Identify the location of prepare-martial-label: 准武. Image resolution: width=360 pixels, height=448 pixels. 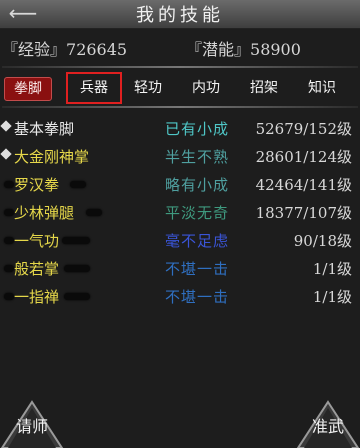
(327, 426).